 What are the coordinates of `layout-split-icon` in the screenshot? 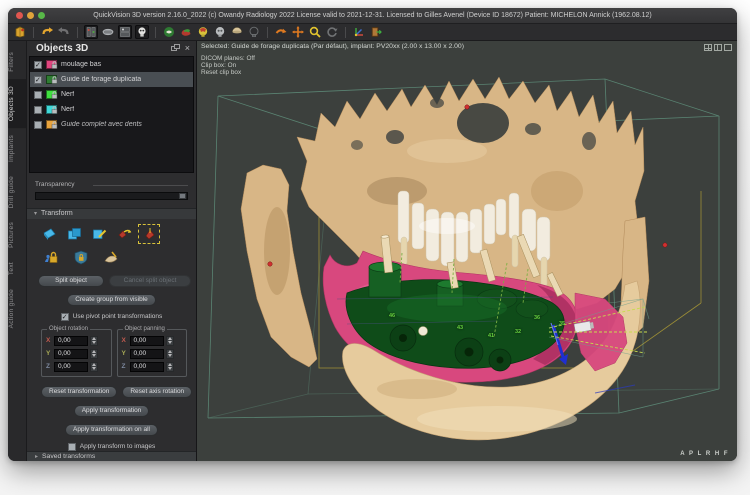 It's located at (718, 47).